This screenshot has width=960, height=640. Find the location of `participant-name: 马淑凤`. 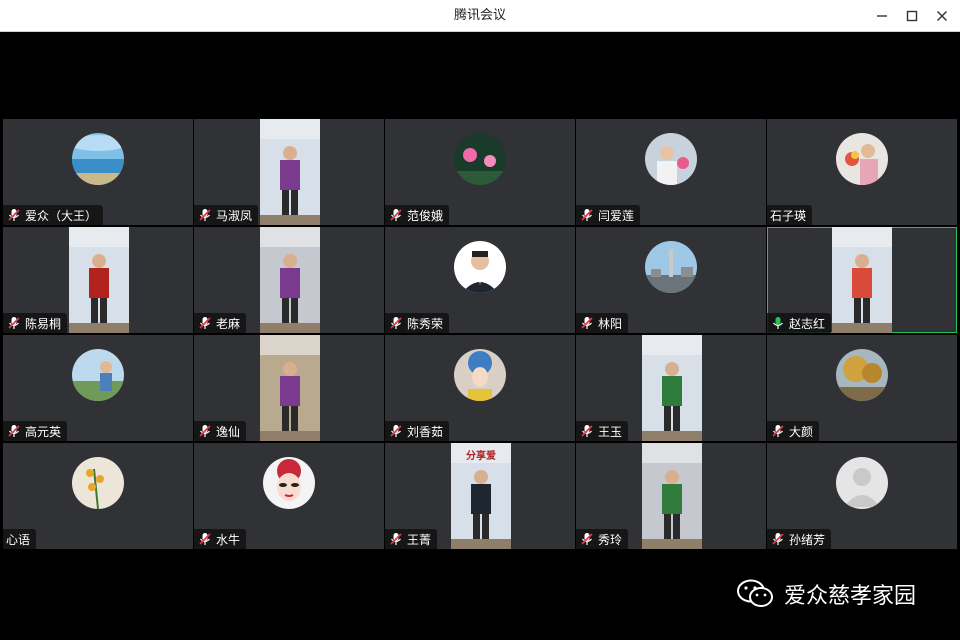

participant-name: 马淑凤 is located at coordinates (234, 215).